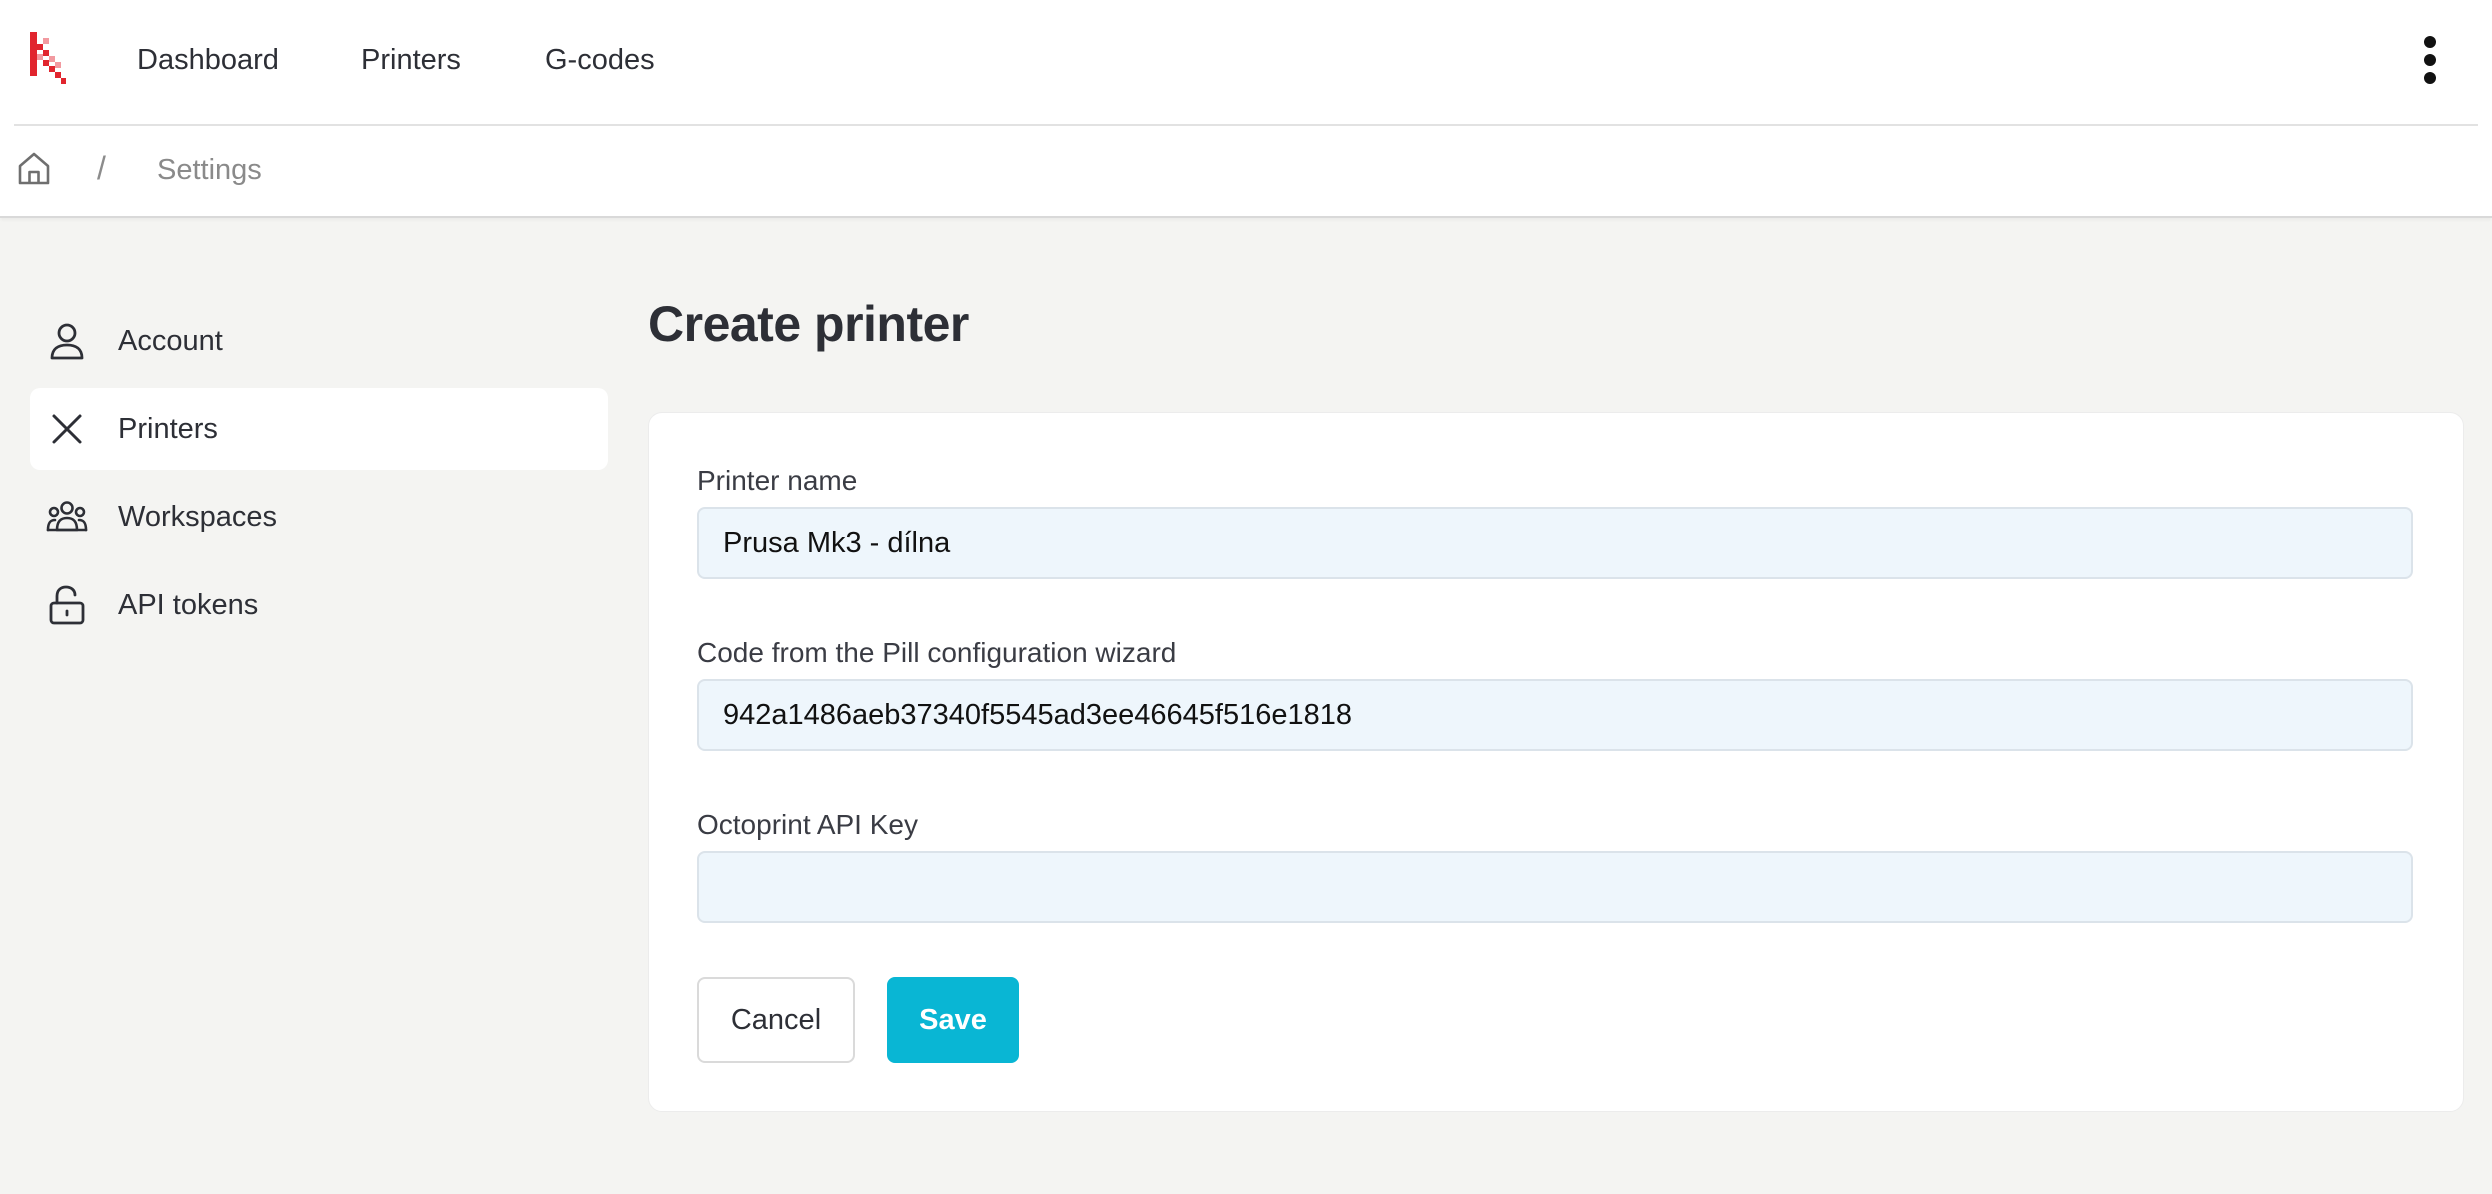 This screenshot has height=1194, width=2492. What do you see at coordinates (1246, 125) in the screenshot?
I see `nav-divider` at bounding box center [1246, 125].